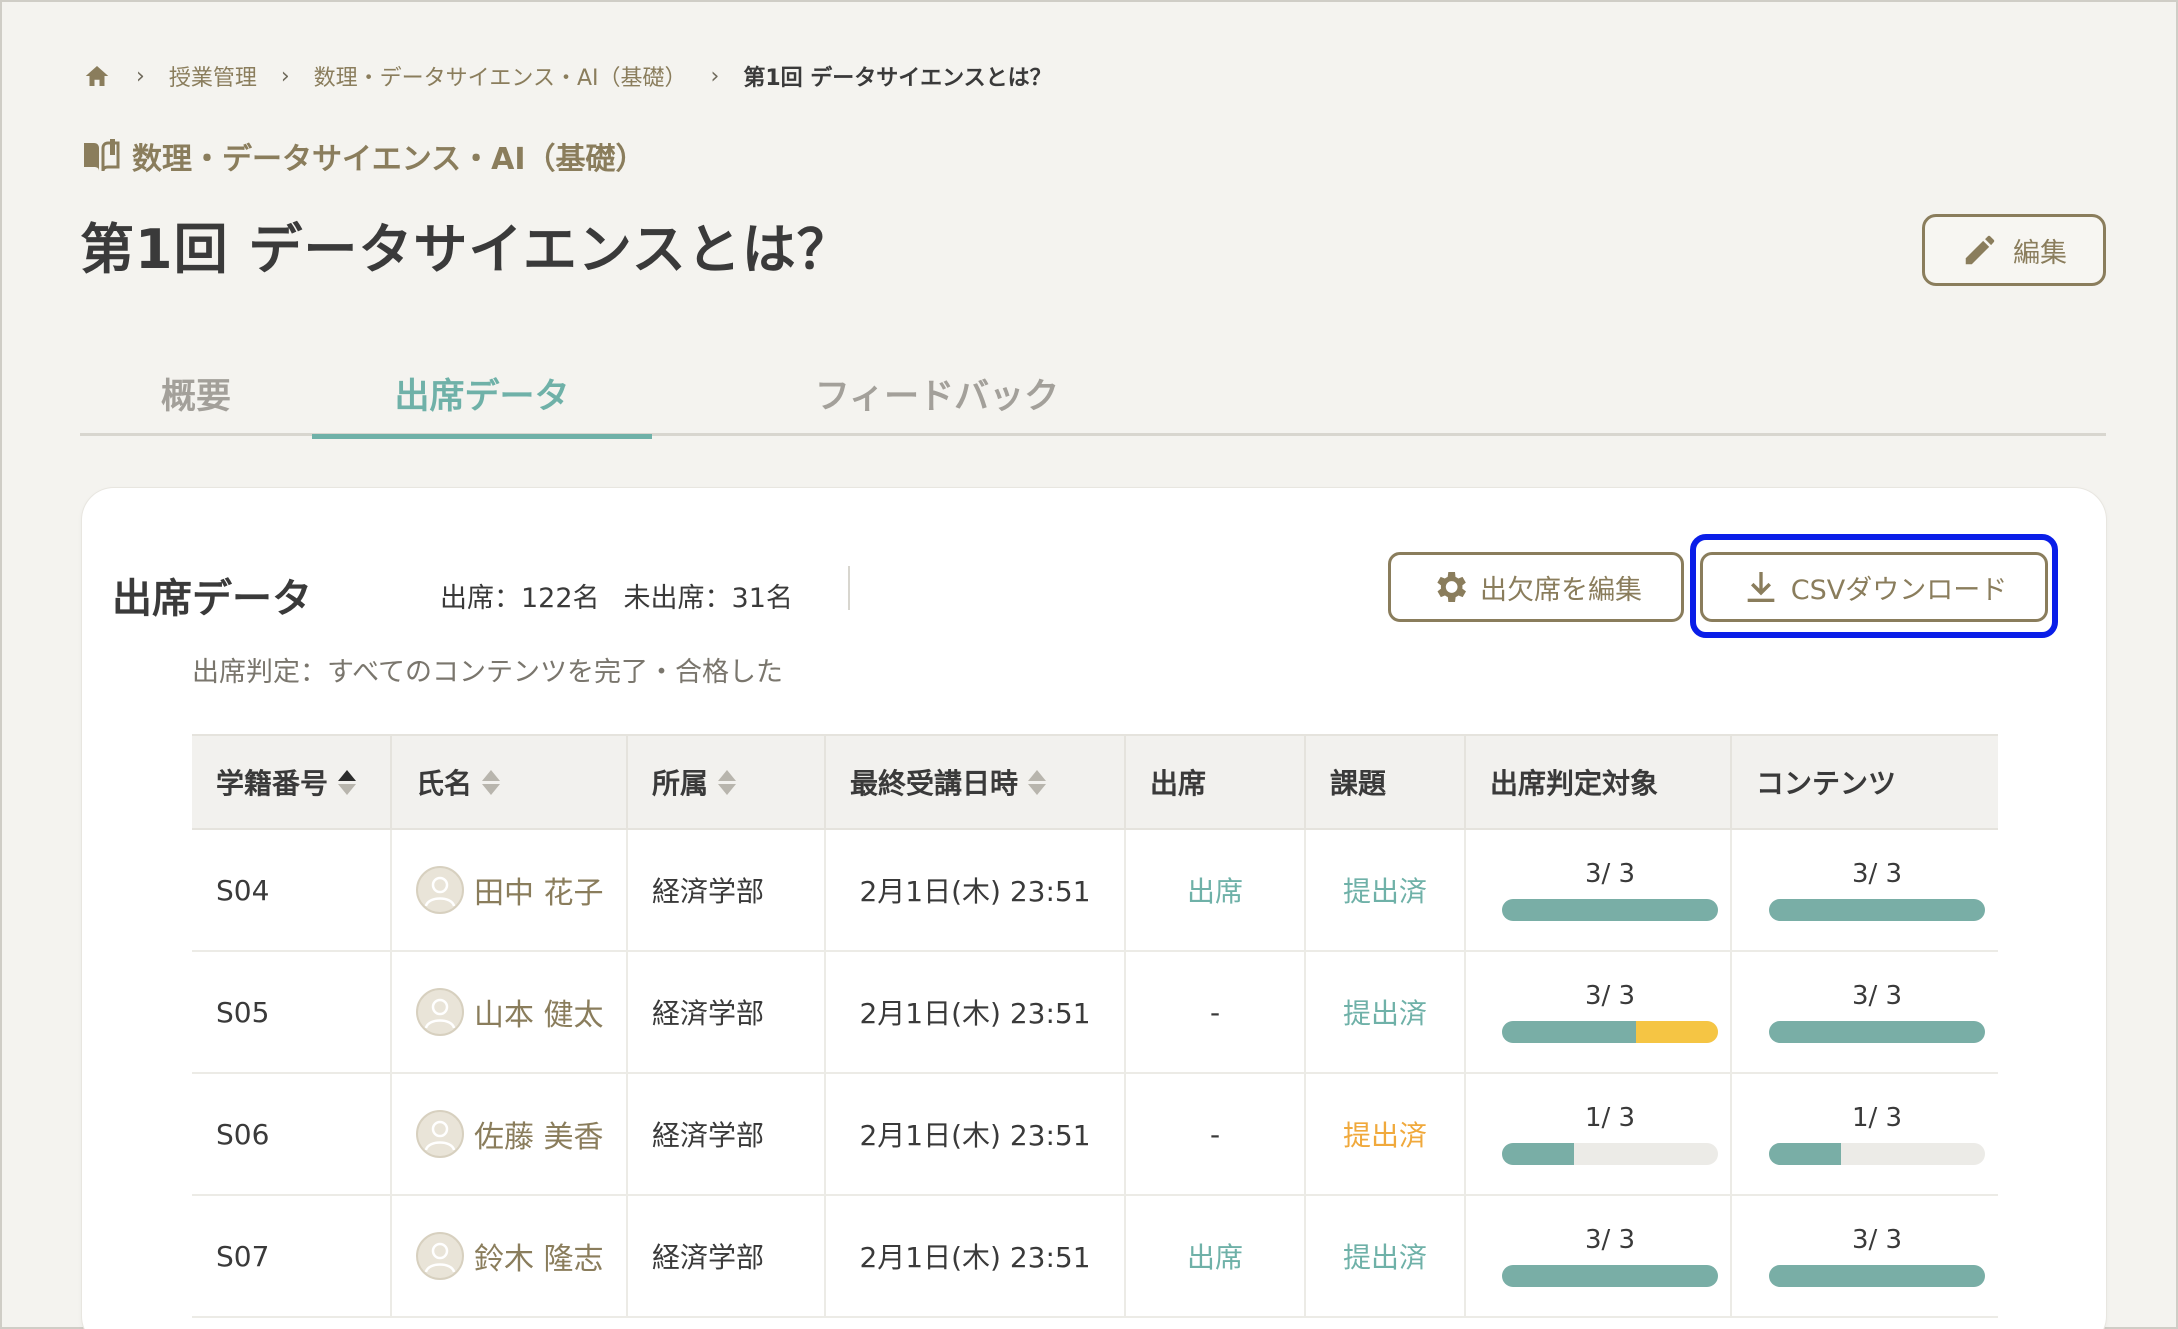  What do you see at coordinates (1676, 1032) in the screenshot?
I see `progress-fill-partial` at bounding box center [1676, 1032].